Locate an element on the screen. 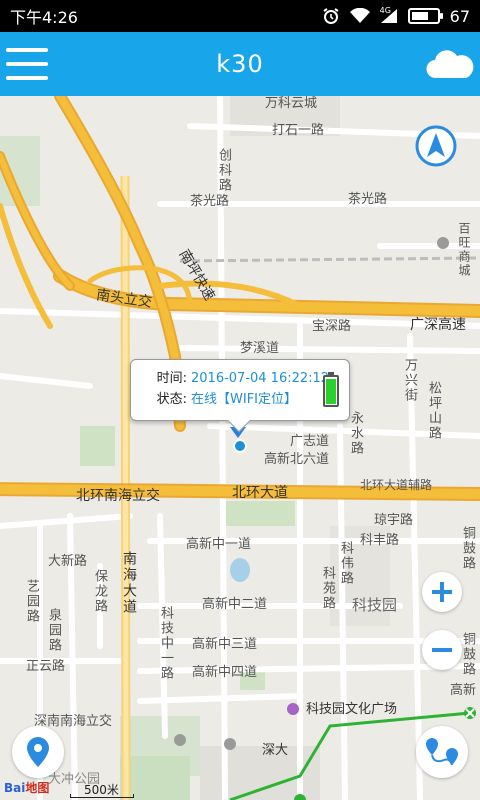 The width and height of the screenshot is (480, 800). map-label: 高新中三道 is located at coordinates (225, 644).